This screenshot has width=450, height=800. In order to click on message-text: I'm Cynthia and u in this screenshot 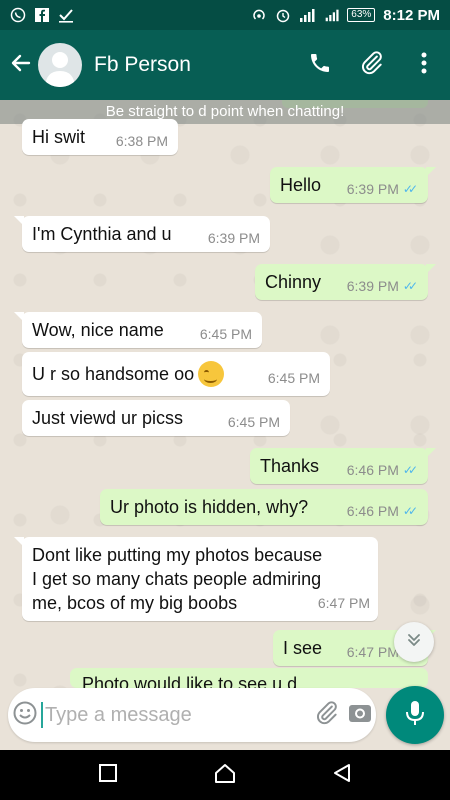, I will do `click(102, 233)`.